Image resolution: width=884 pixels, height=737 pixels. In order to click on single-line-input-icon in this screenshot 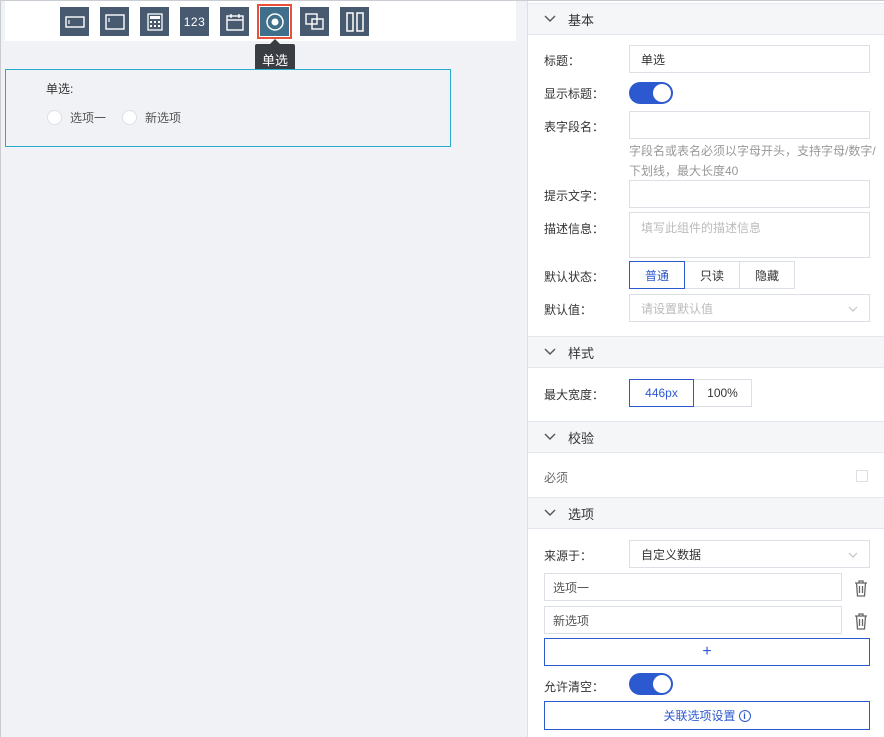, I will do `click(74, 21)`.